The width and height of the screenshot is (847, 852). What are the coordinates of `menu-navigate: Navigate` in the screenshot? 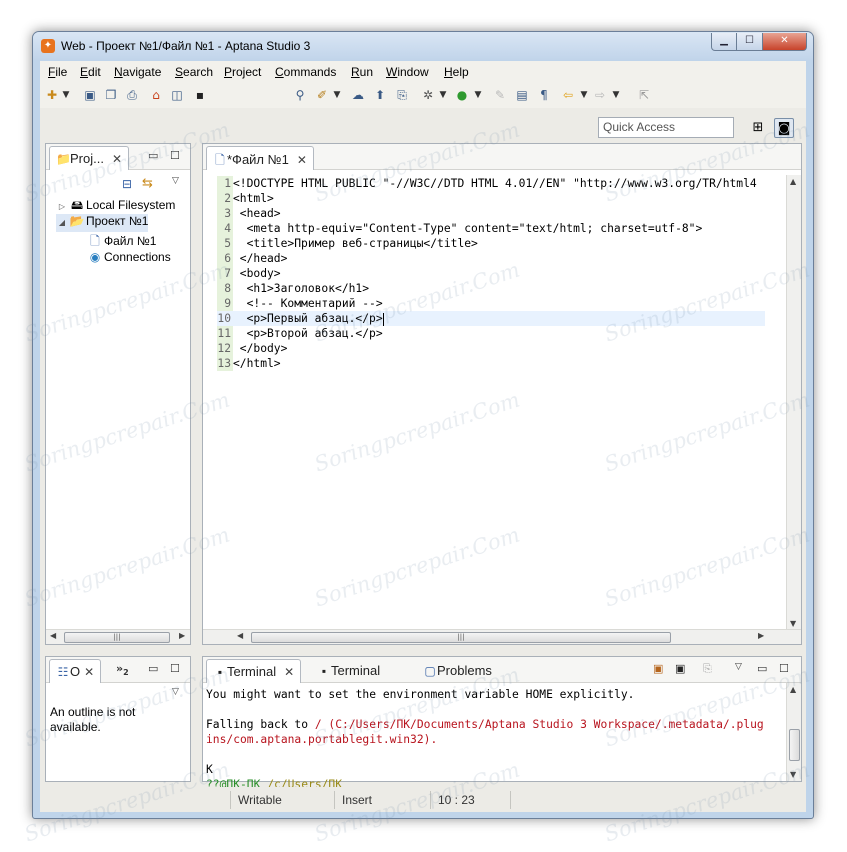 It's located at (137, 72).